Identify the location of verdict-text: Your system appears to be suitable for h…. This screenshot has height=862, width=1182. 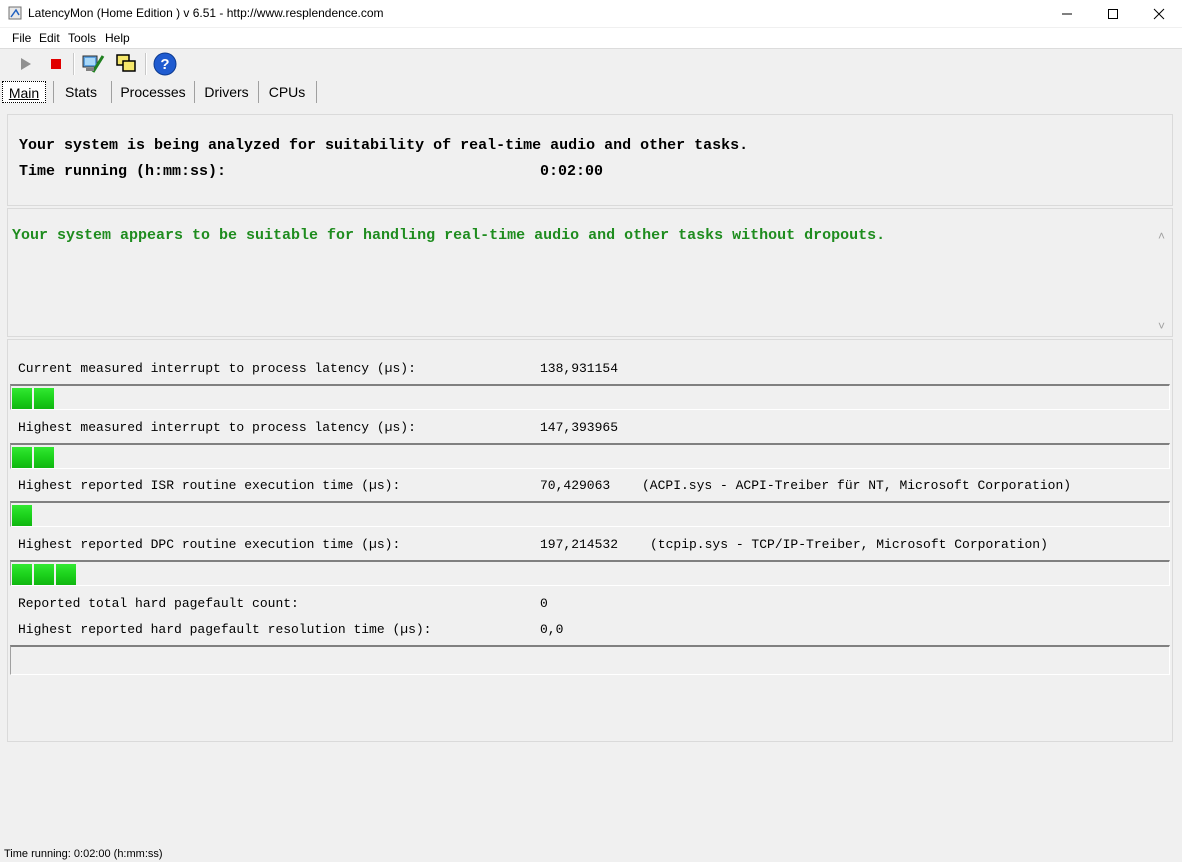
(449, 235).